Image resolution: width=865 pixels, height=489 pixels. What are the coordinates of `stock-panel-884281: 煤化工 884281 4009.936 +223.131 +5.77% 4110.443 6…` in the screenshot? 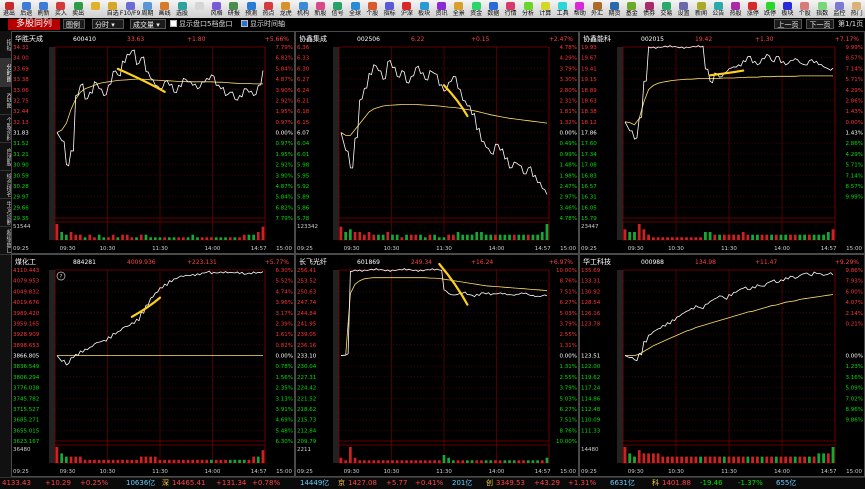 It's located at (153, 365).